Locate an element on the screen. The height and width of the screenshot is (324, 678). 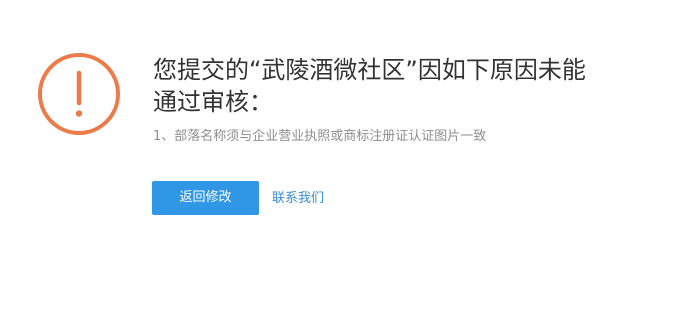
contact-us-link: 联系我们 is located at coordinates (298, 199).